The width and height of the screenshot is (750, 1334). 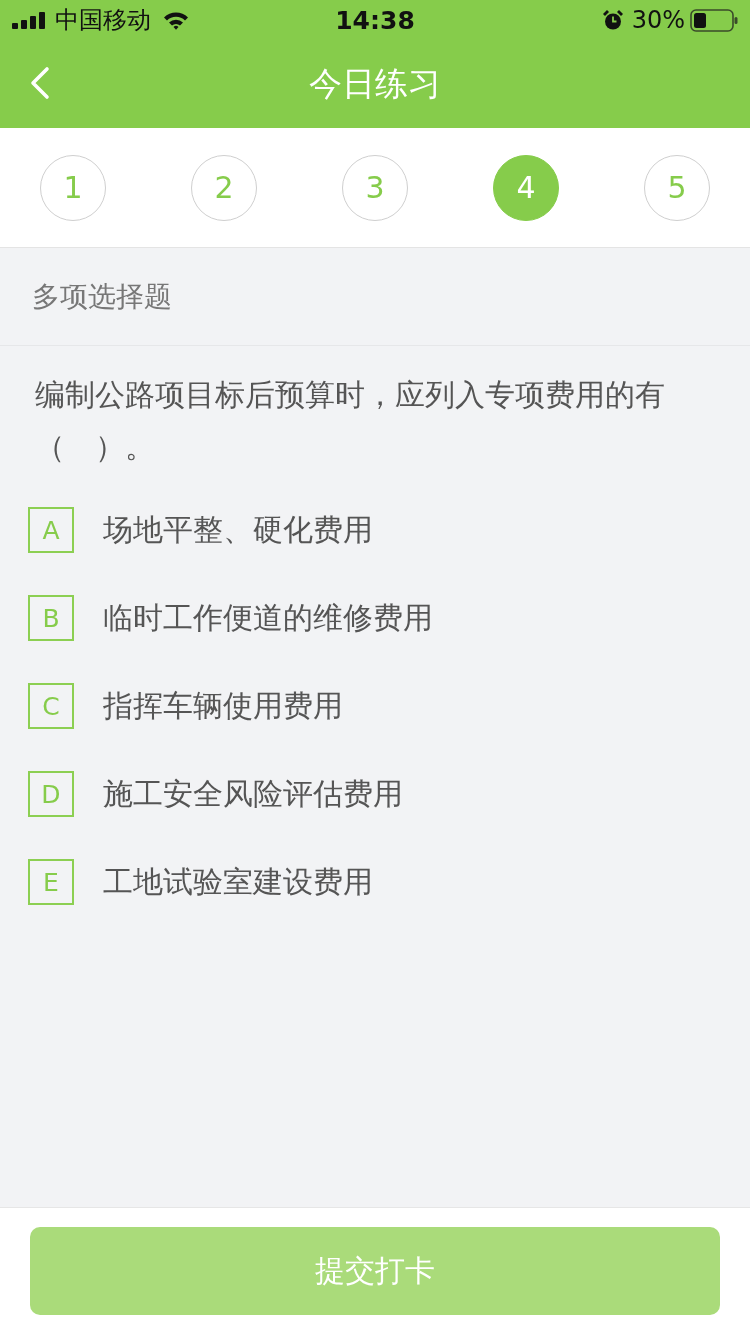 What do you see at coordinates (238, 882) in the screenshot?
I see `option-label: 工地试验室建设费用` at bounding box center [238, 882].